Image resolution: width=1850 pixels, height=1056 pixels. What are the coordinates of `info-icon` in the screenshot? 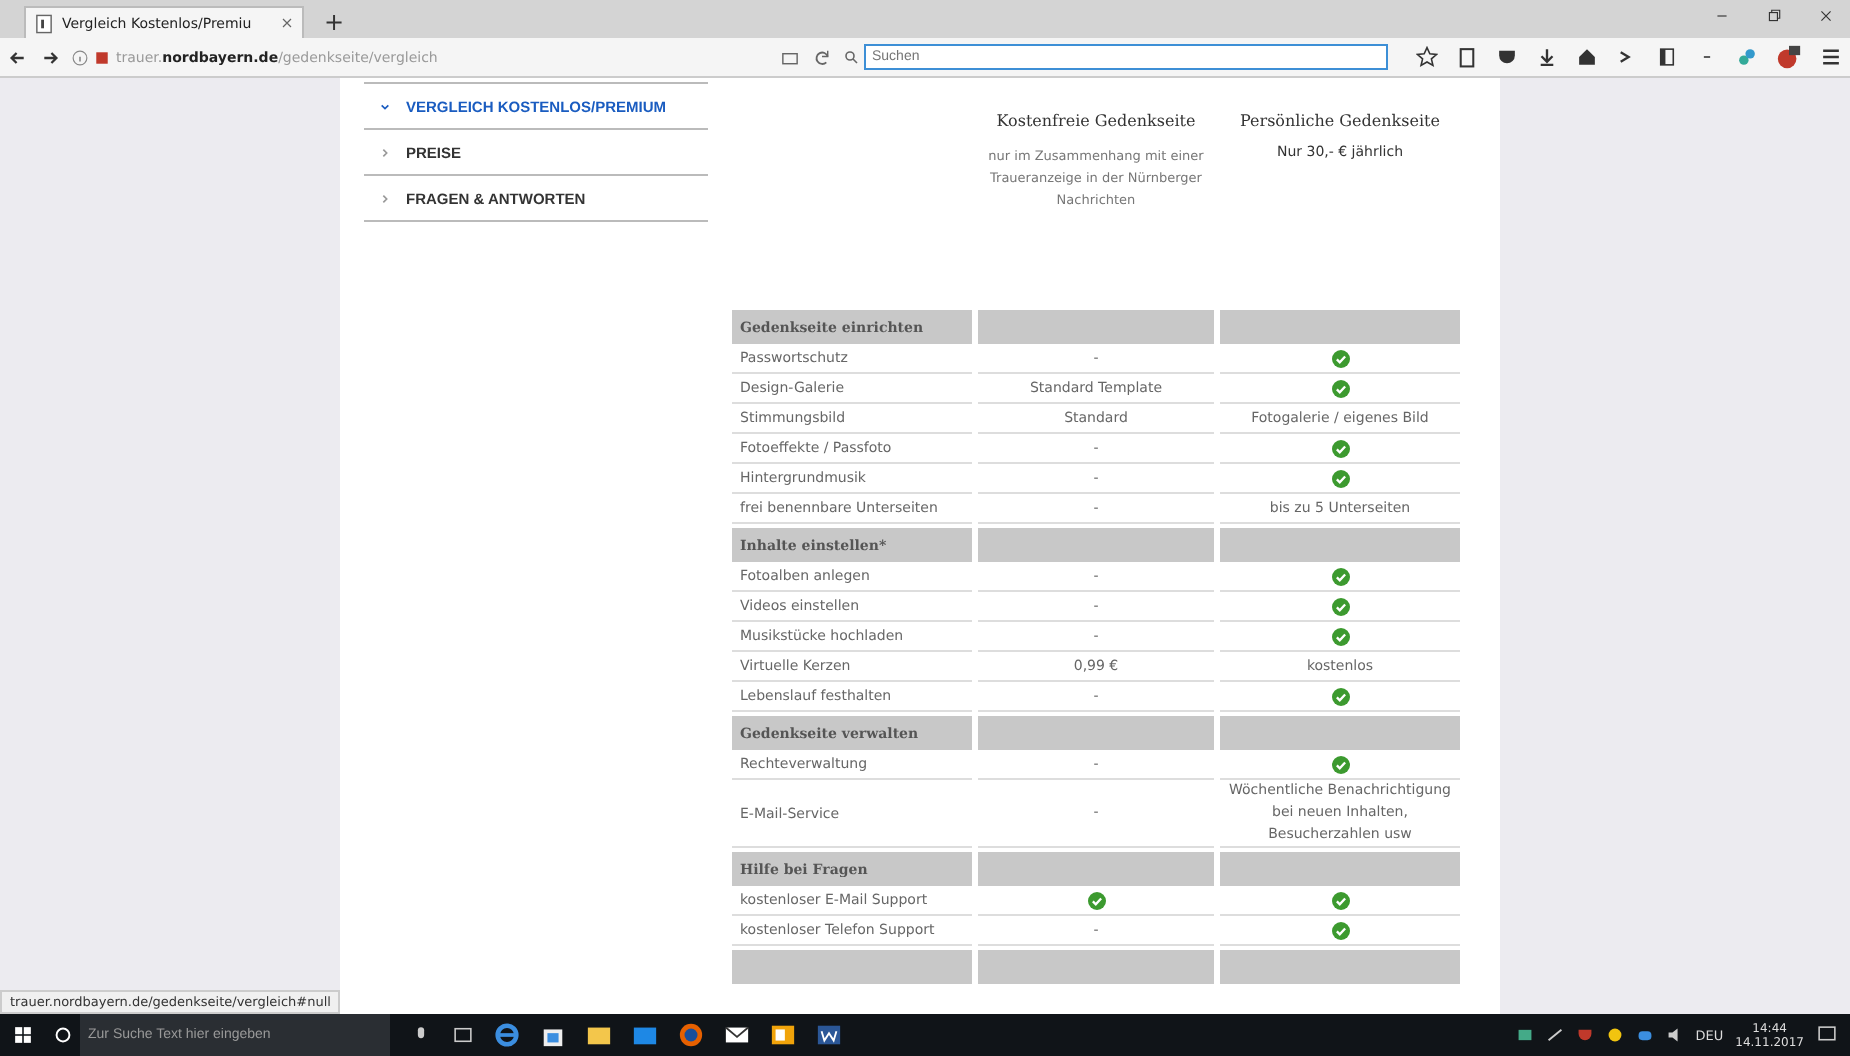 It's located at (80, 57).